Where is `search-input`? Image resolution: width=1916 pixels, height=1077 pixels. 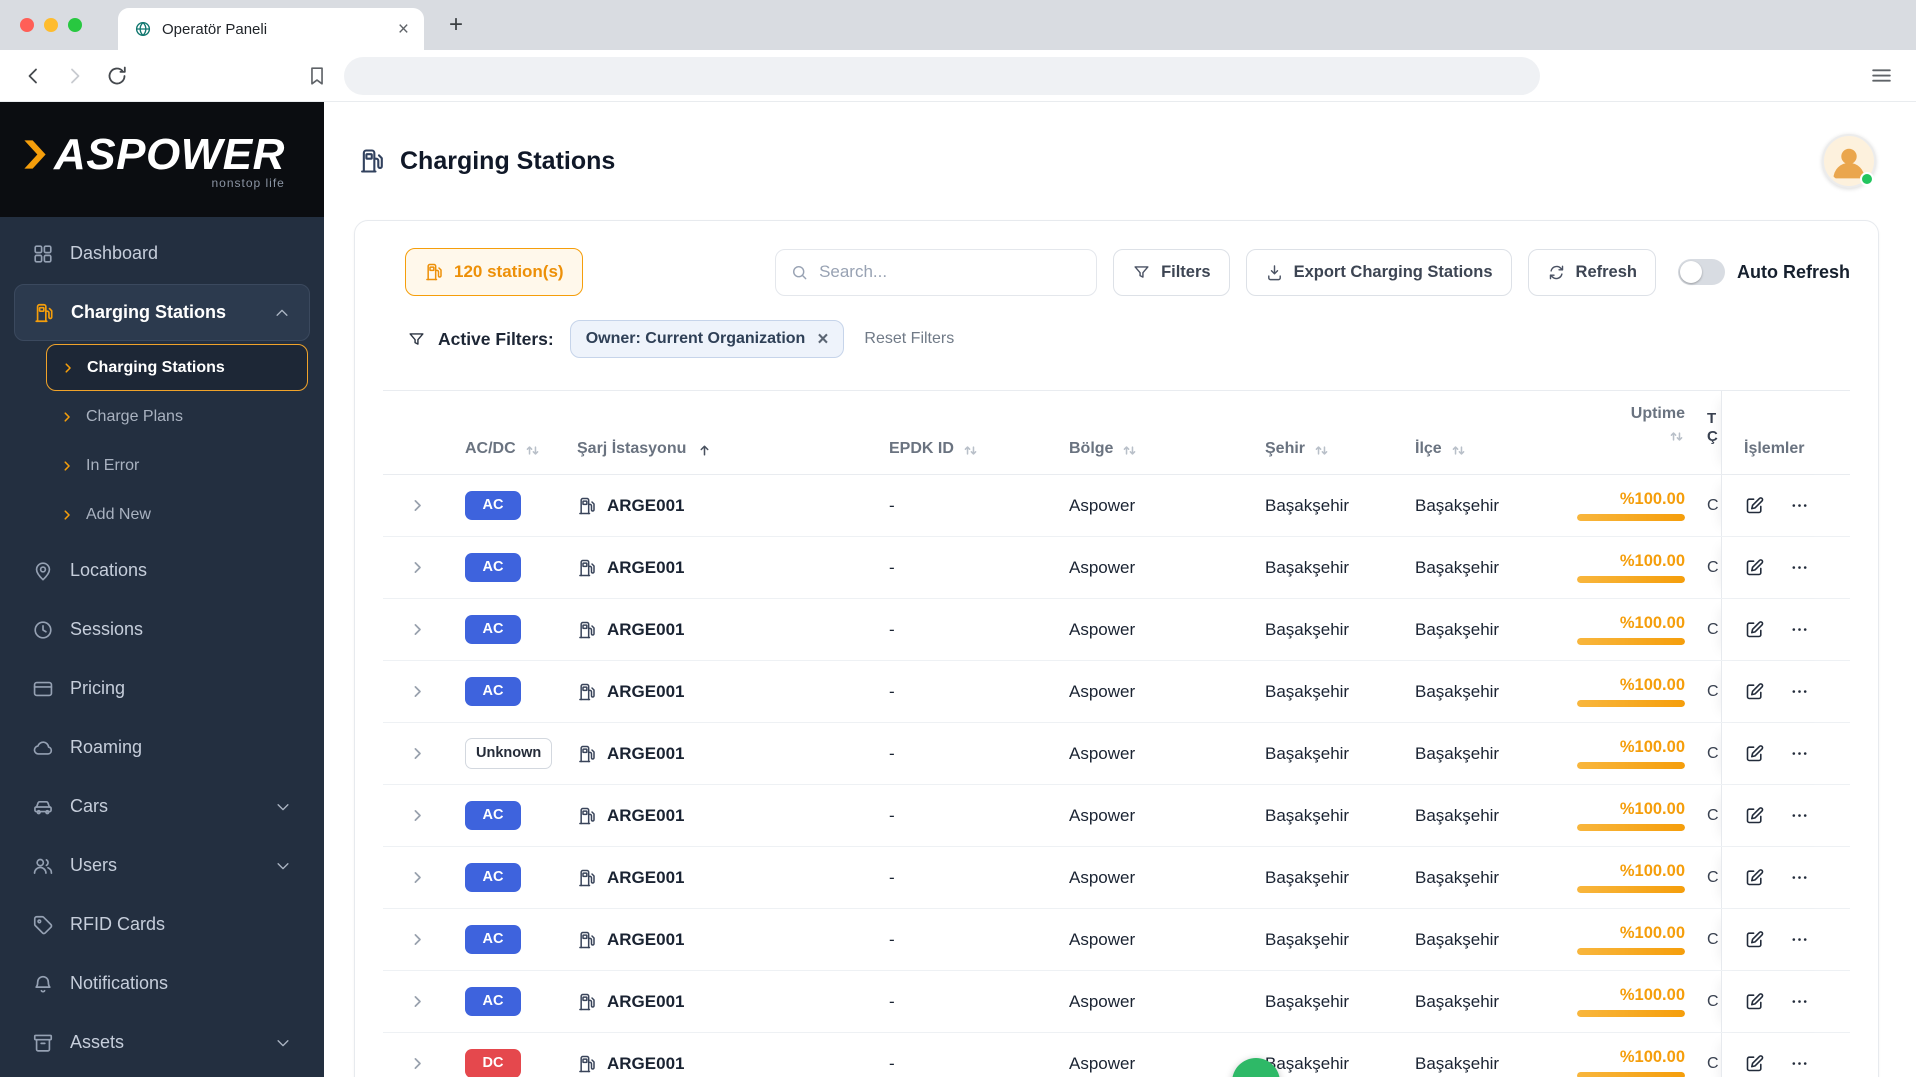
search-input is located at coordinates (951, 272).